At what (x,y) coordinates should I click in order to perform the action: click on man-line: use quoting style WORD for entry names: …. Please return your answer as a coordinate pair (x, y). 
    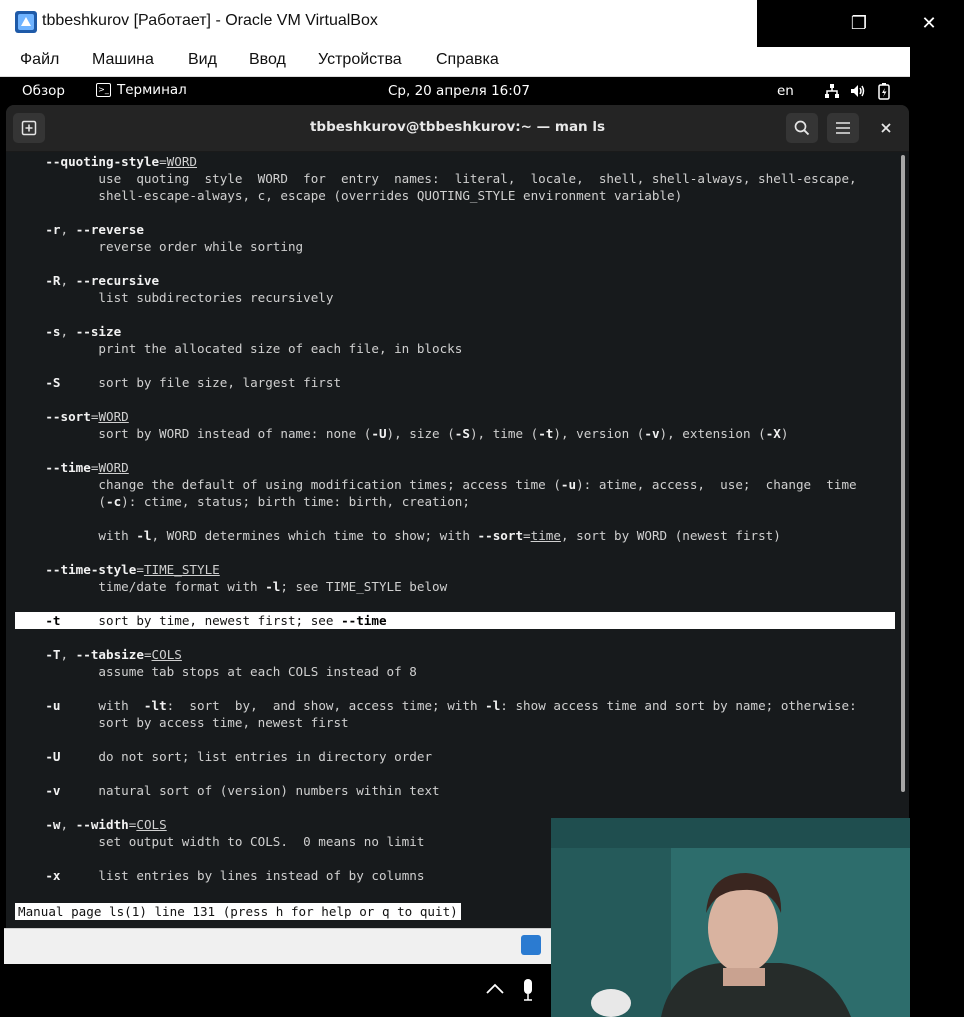
    Looking at the image, I should click on (436, 178).